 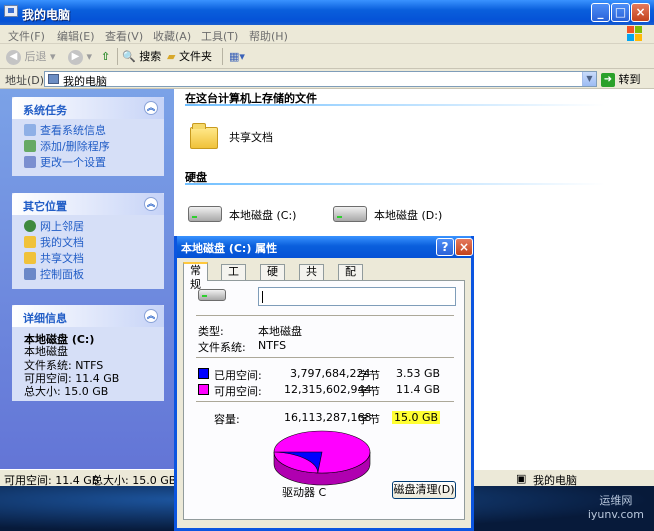 I want to click on folders-icon: ▰, so click(x=171, y=56).